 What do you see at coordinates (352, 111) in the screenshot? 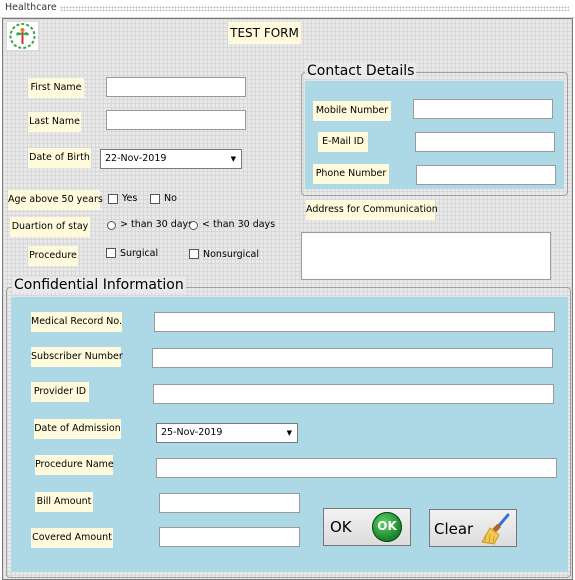
I see `mobile-label: Mobile Number` at bounding box center [352, 111].